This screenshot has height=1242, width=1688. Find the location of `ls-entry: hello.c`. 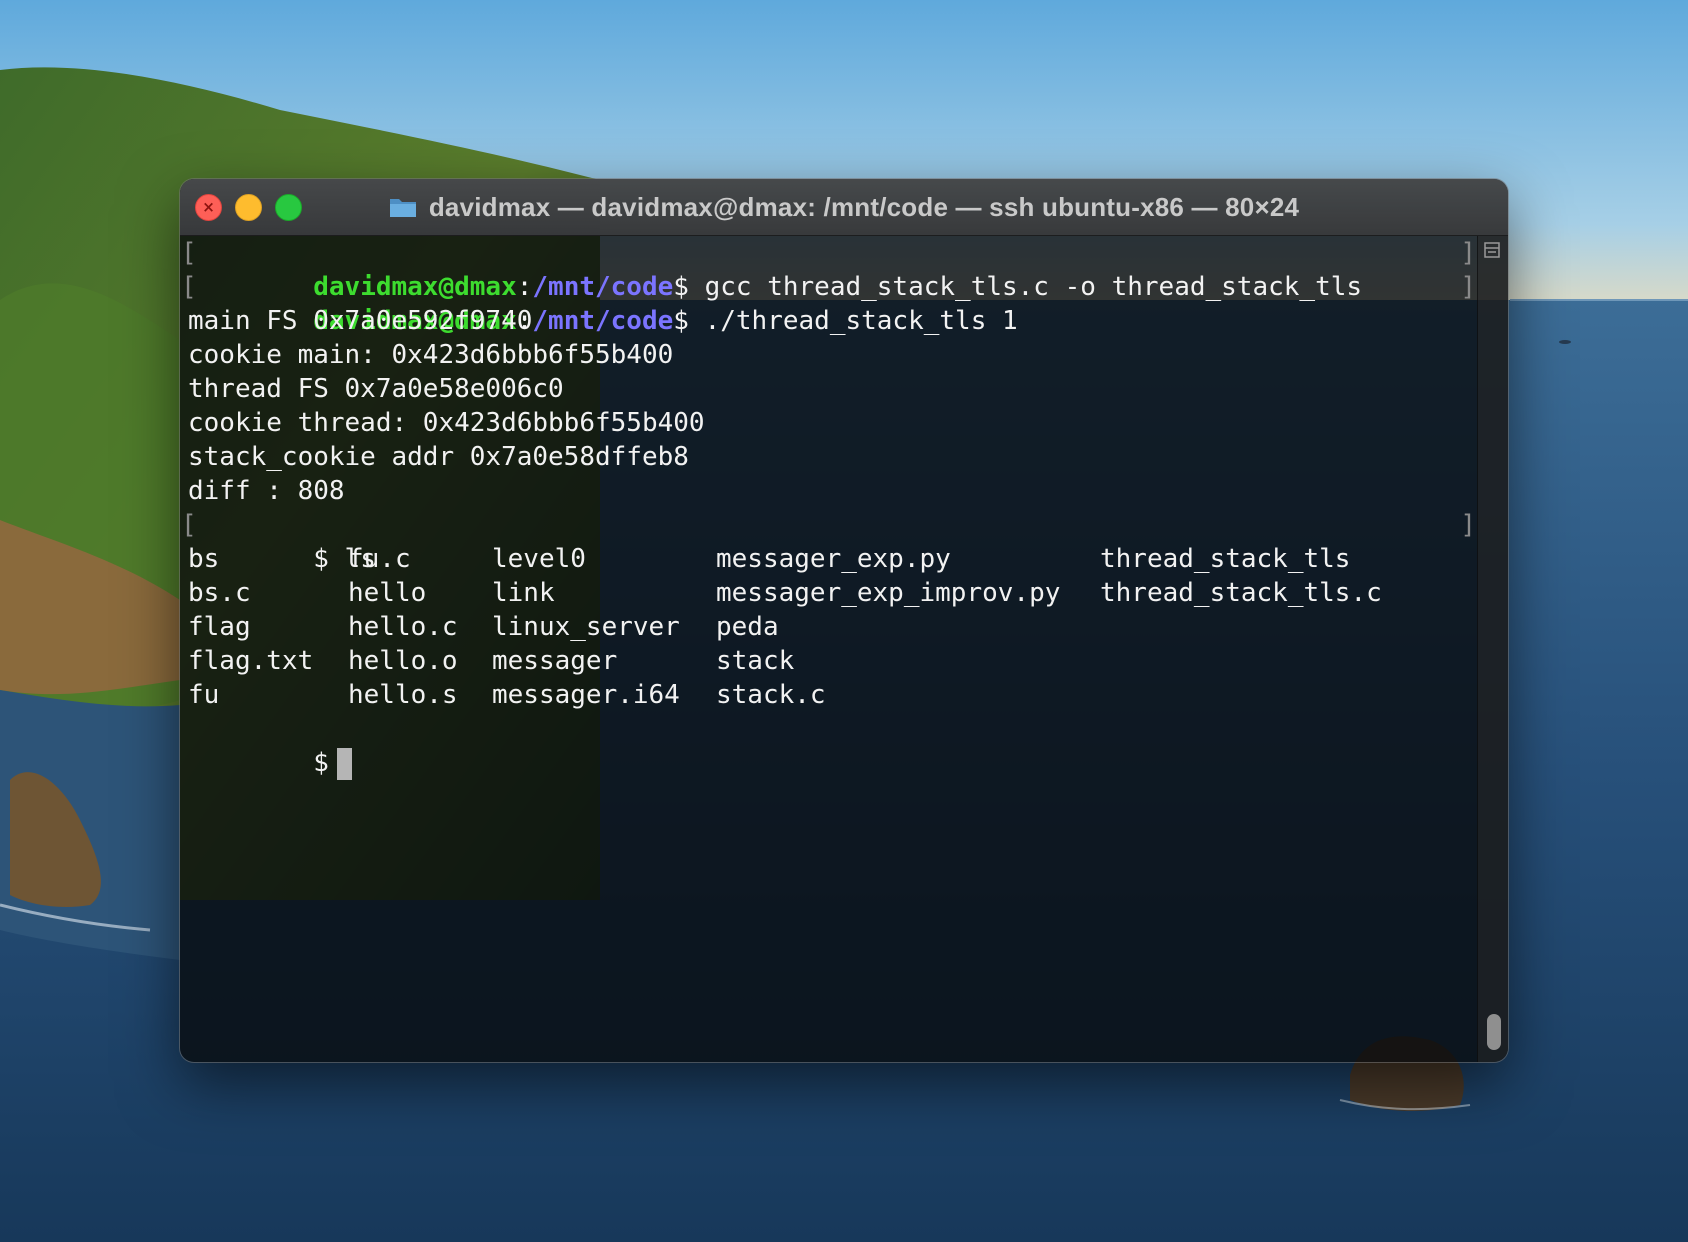

ls-entry: hello.c is located at coordinates (403, 627).